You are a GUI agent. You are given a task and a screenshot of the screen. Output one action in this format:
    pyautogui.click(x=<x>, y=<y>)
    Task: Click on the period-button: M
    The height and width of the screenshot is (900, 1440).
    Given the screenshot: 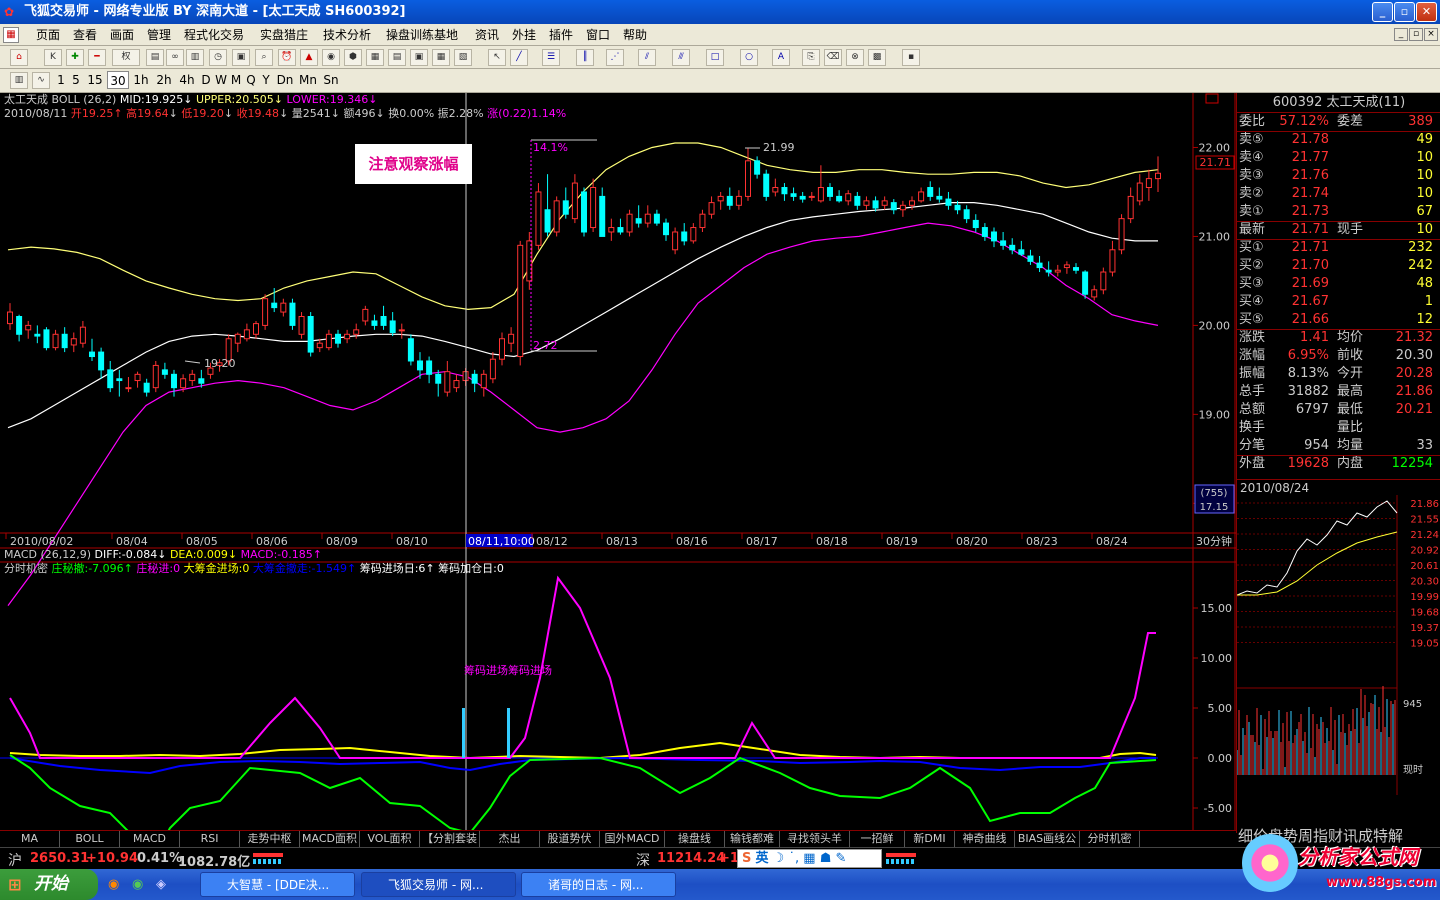 What is the action you would take?
    pyautogui.click(x=236, y=80)
    